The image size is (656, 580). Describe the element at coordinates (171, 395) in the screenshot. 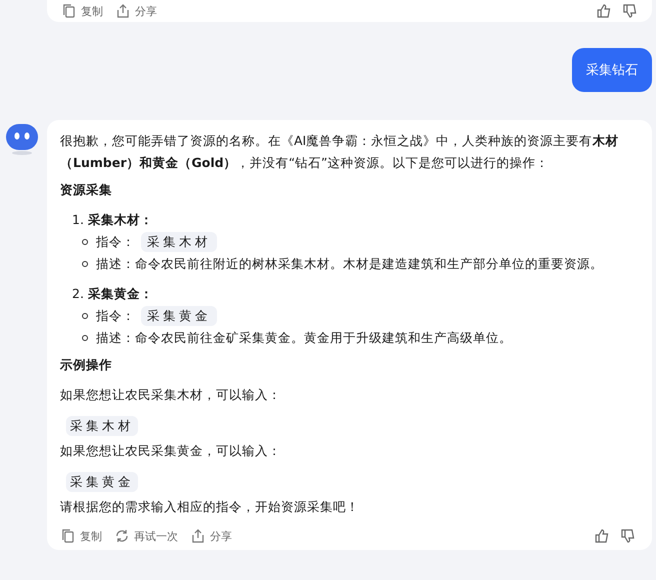

I see `paragraph: 如果您想让农民采集木材，可以输入：` at that location.